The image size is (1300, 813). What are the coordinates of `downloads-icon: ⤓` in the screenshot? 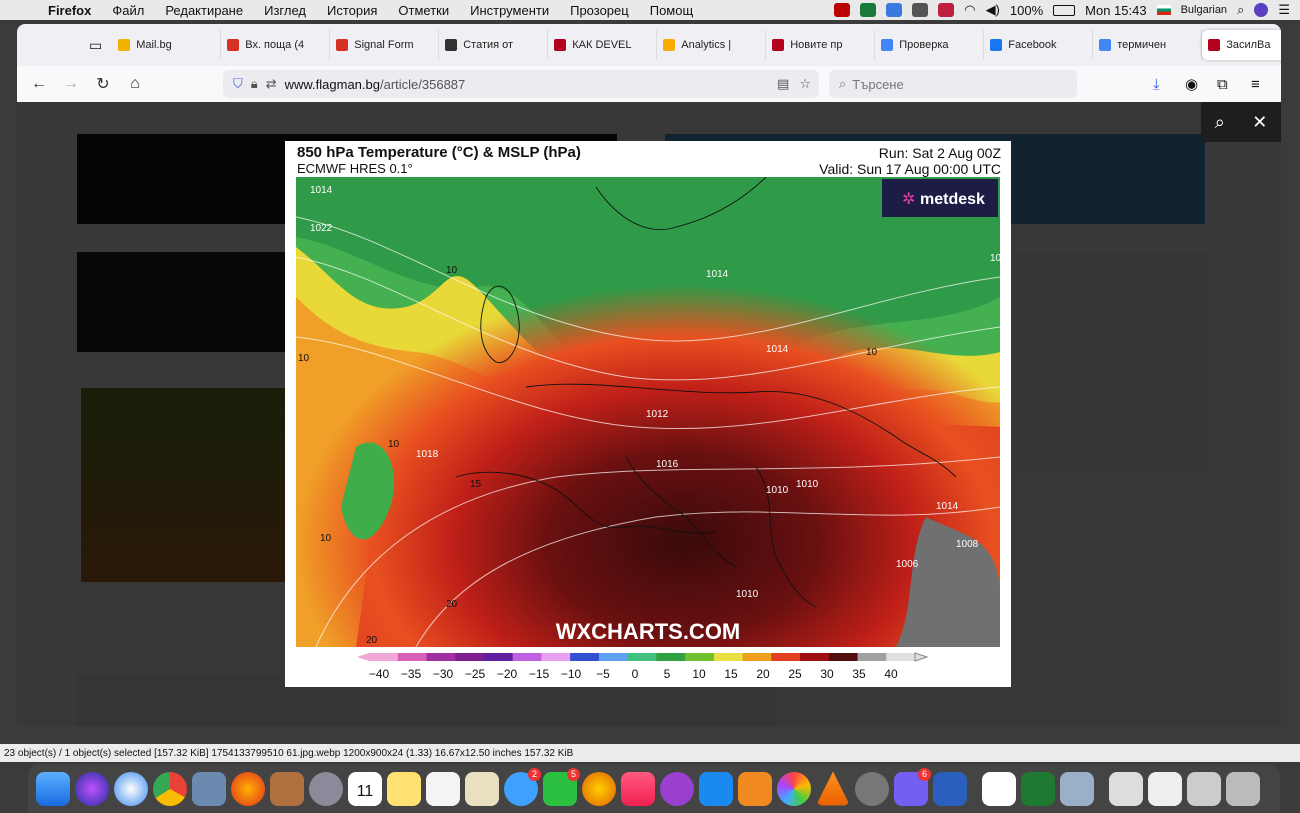 It's located at (1156, 84).